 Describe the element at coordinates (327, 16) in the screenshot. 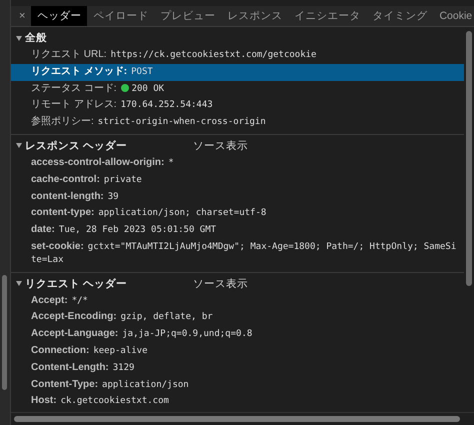

I see `tab: イニシエータ` at that location.